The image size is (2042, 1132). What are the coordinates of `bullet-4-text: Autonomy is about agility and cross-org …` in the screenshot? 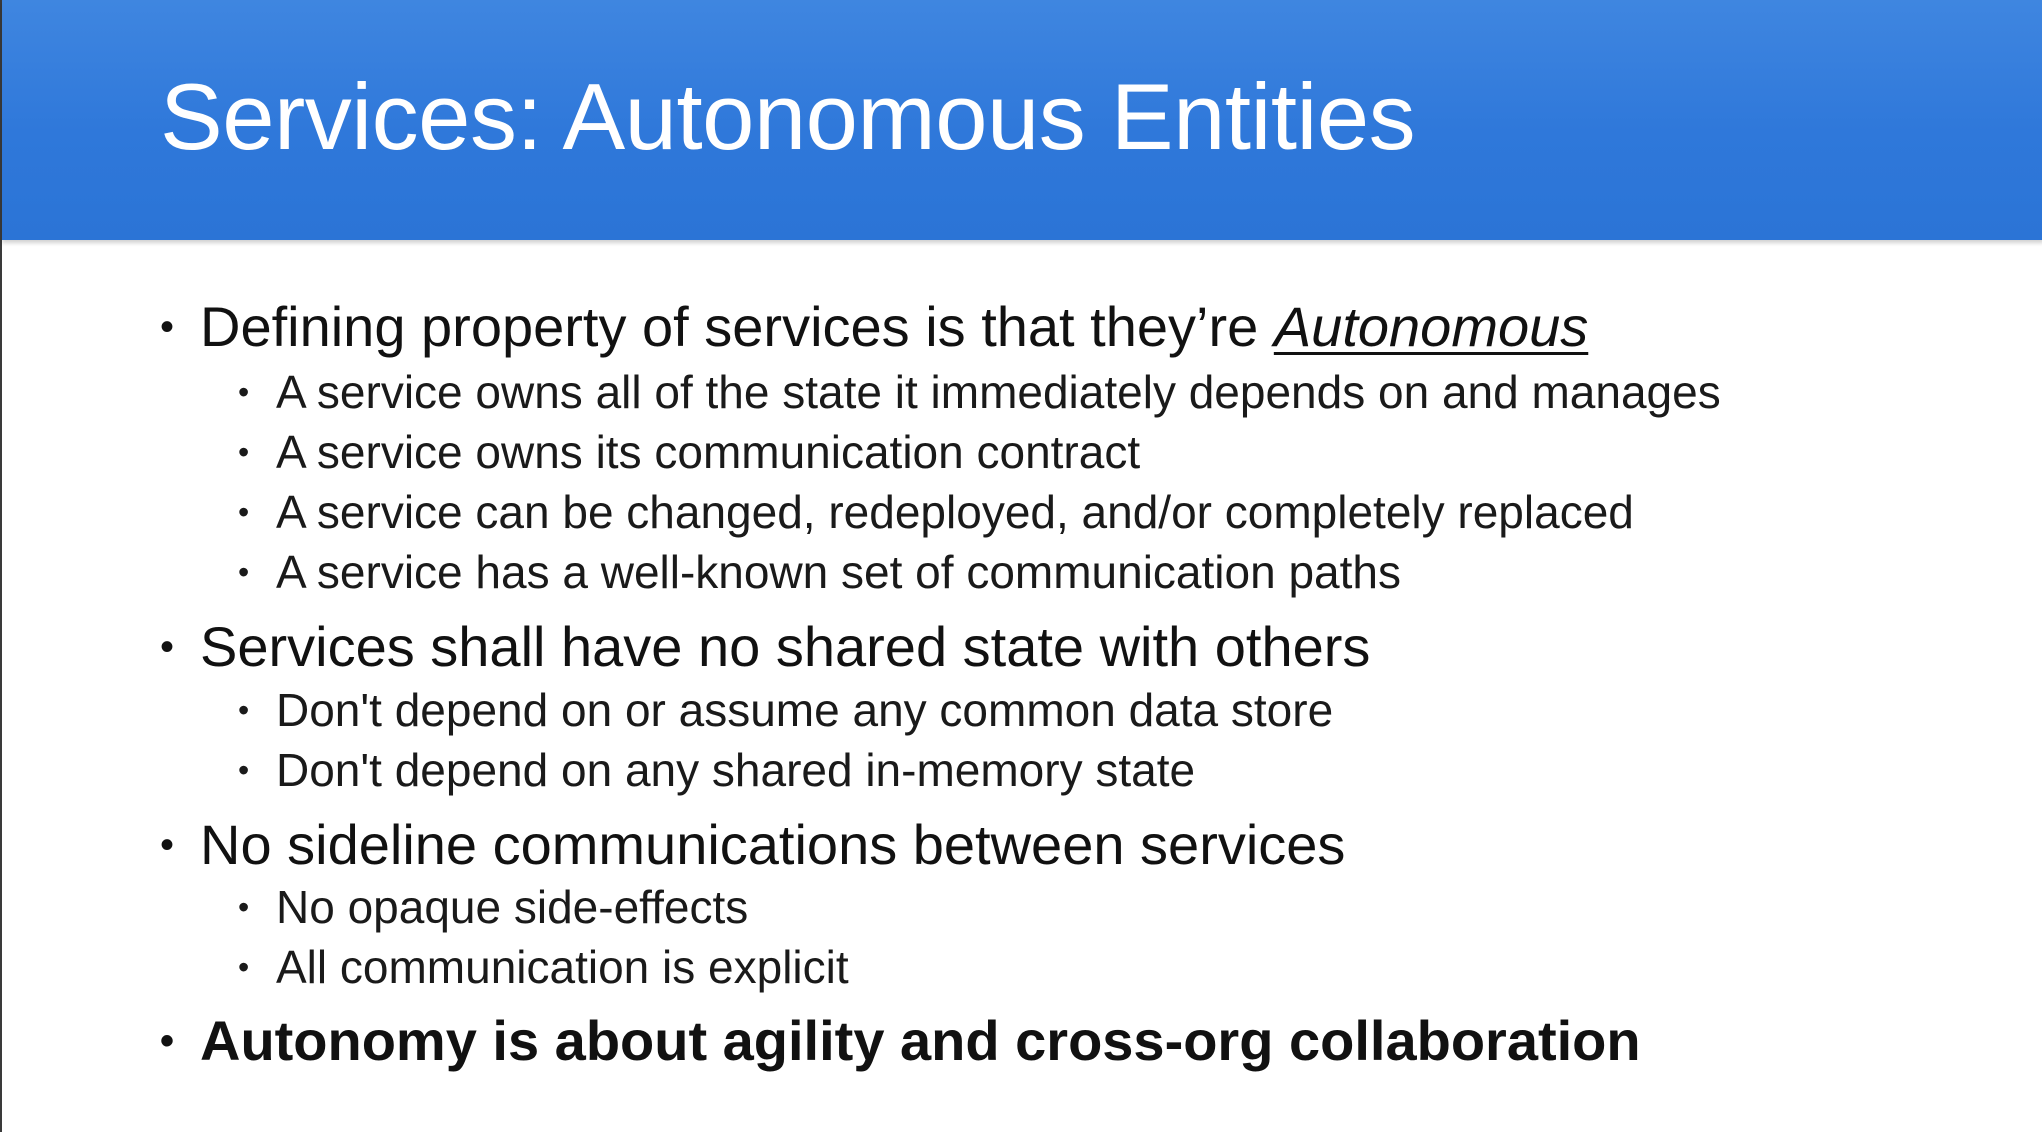 It's located at (920, 1040).